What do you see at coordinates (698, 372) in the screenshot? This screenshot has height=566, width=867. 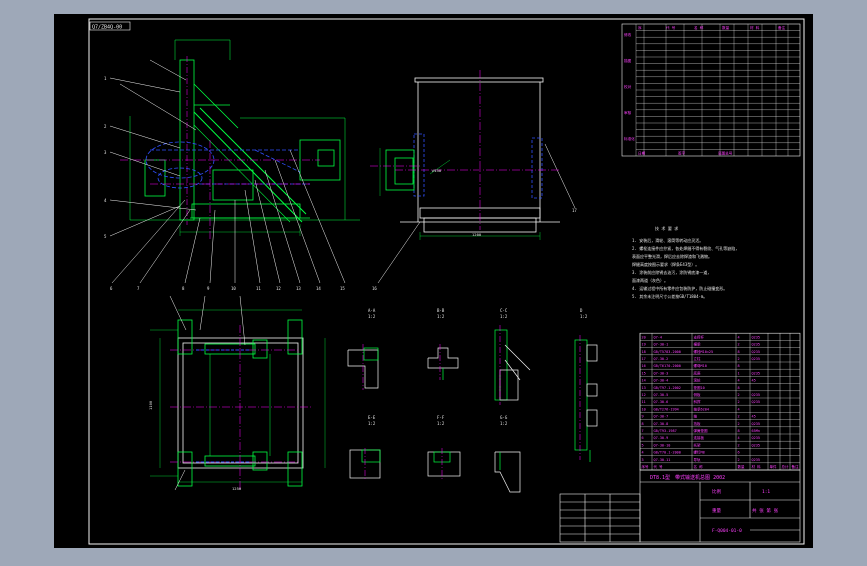 I see `parts-cell: 底座` at bounding box center [698, 372].